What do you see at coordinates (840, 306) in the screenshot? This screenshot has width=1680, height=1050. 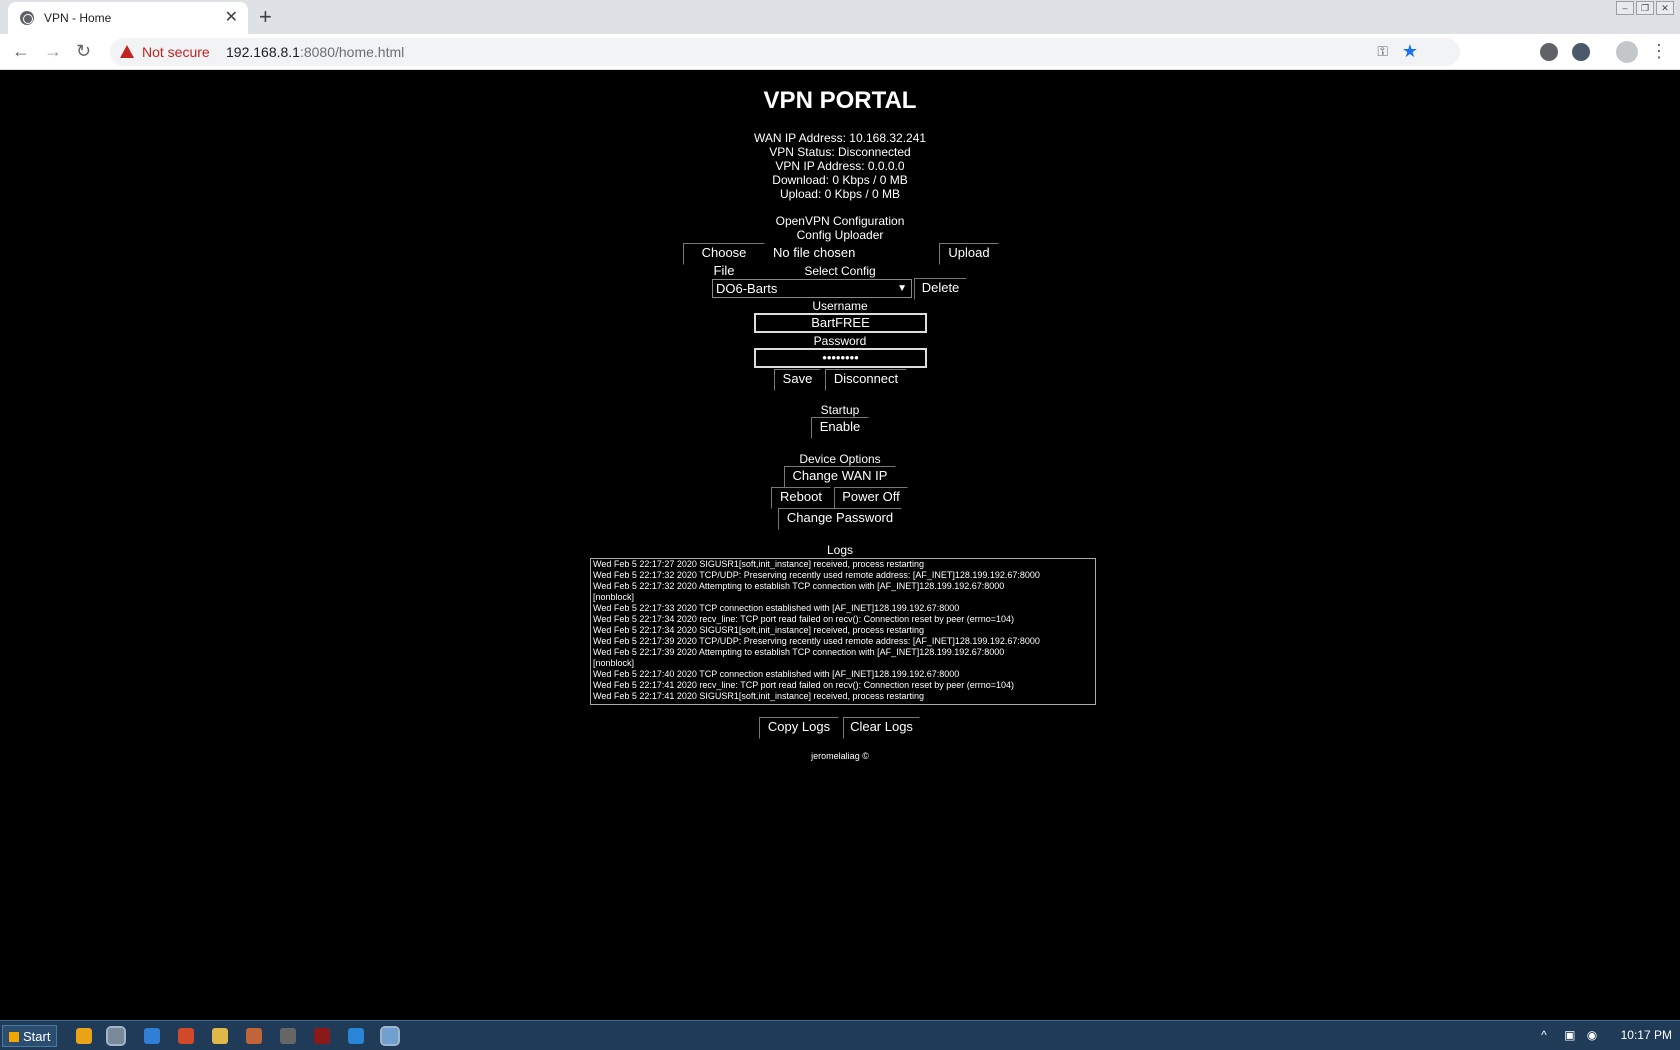 I see `username-heading: Username` at bounding box center [840, 306].